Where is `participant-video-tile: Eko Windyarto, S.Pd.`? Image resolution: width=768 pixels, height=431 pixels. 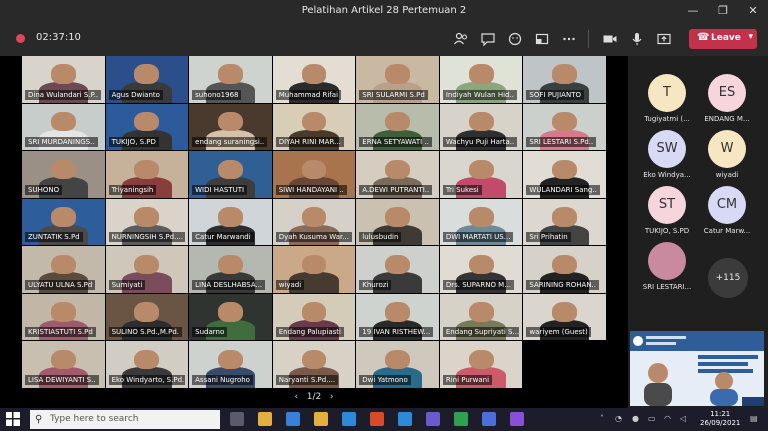
participant-video-tile: Eko Windyarto, S.Pd. is located at coordinates (147, 364).